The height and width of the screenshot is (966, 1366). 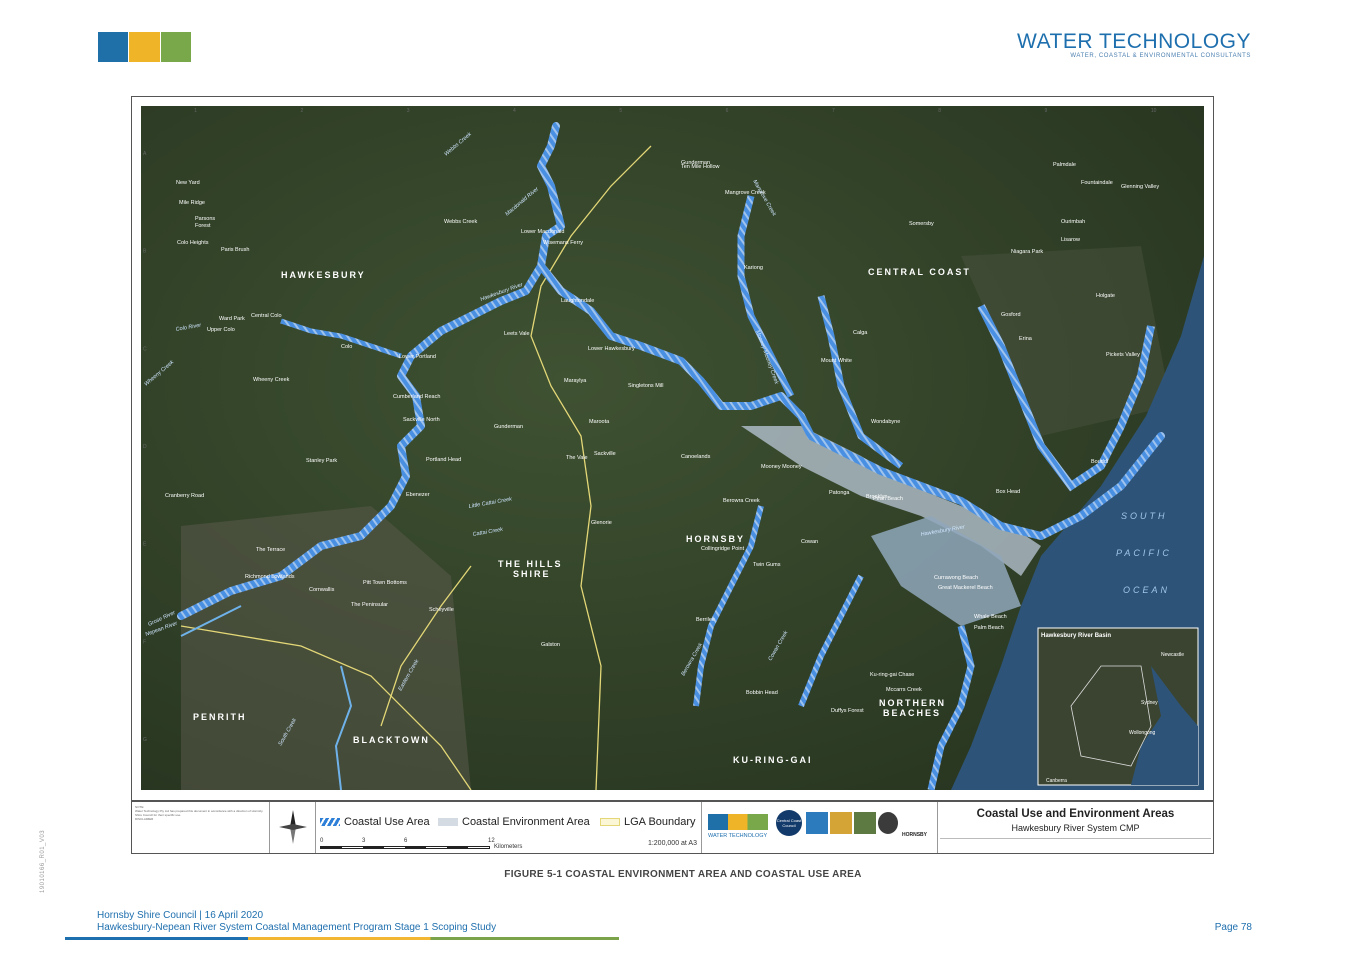 I want to click on town-label: Cumberland Reach, so click(x=416, y=397).